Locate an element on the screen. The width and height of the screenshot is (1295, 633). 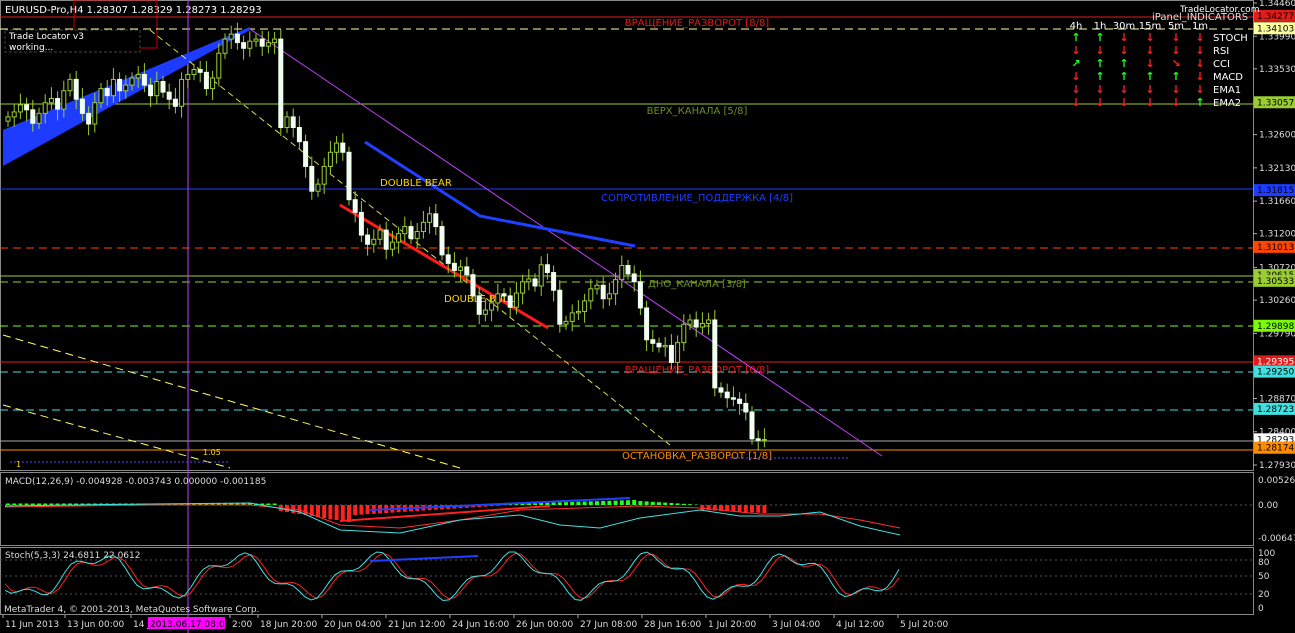
time-axis-label: 26 Jun 00:00 is located at coordinates (544, 625).